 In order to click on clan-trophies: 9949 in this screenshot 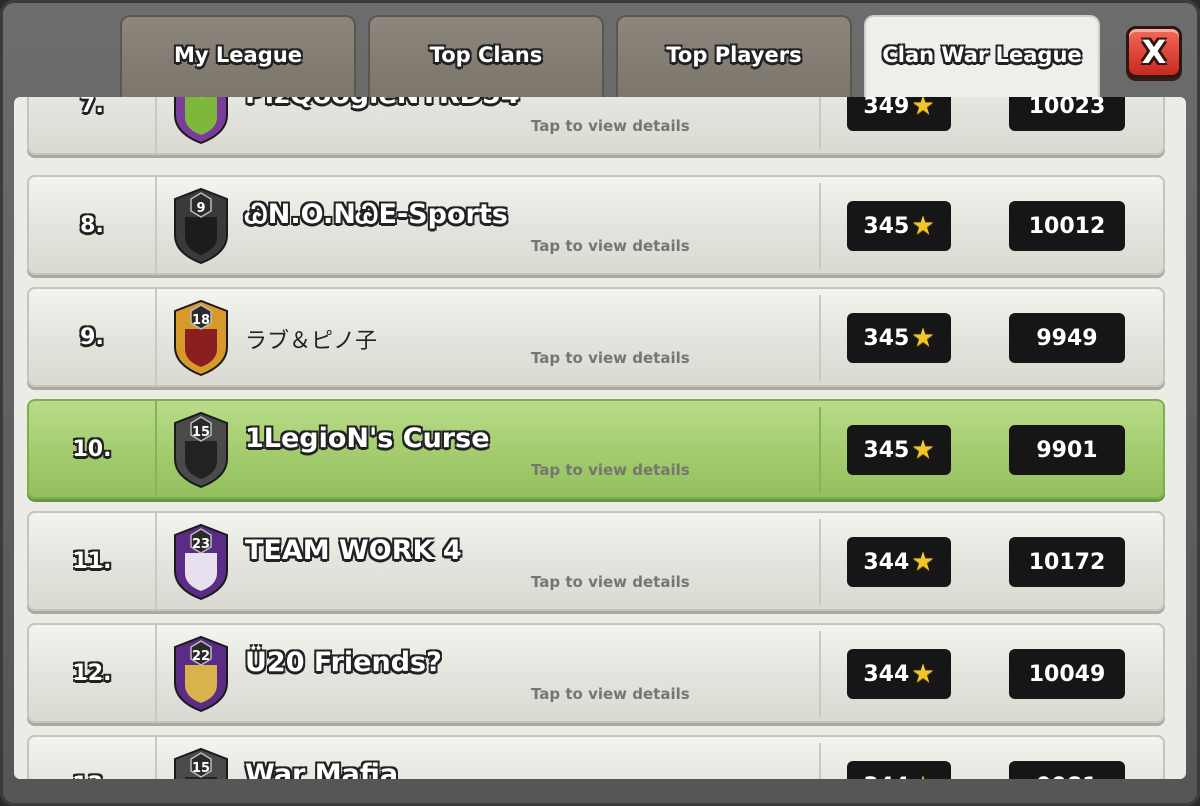, I will do `click(1067, 338)`.